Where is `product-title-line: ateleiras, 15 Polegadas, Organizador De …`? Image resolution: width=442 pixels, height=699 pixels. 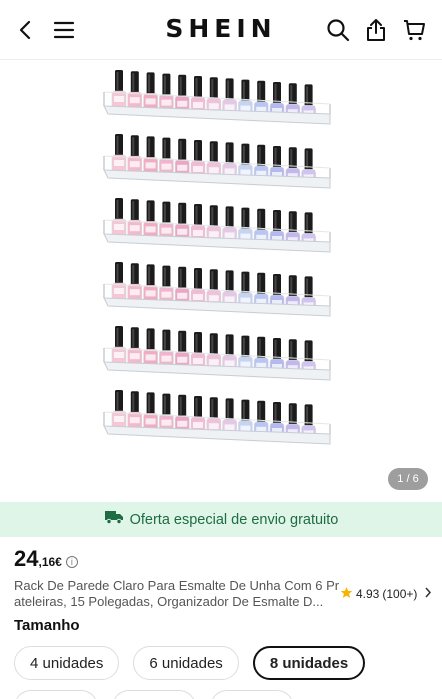
product-title-line: ateleiras, 15 Polegadas, Organizador De … is located at coordinates (169, 601).